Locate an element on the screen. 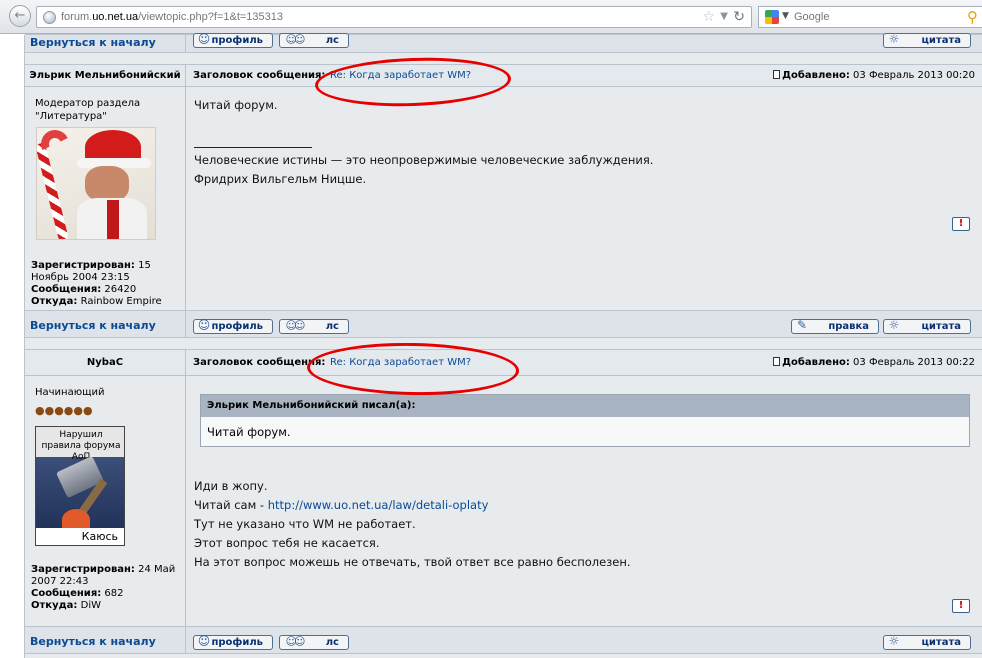  post-date: Добавлено: 03 Февраль 2013 00:22 is located at coordinates (874, 362).